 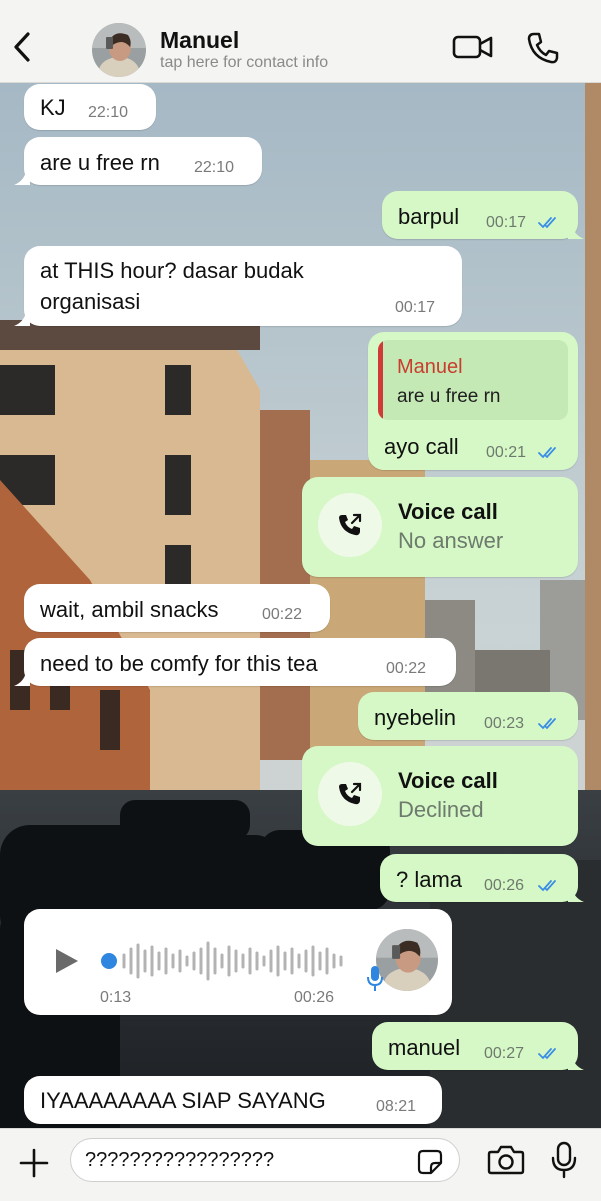 I want to click on message-bubble-incoming: wait, ambil snacks 00:22, so click(x=177, y=608).